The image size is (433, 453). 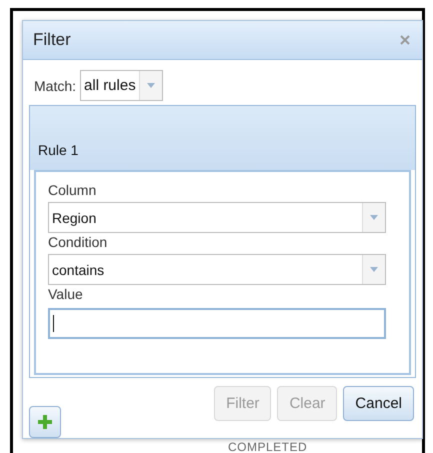 What do you see at coordinates (66, 294) in the screenshot?
I see `field-label: Value` at bounding box center [66, 294].